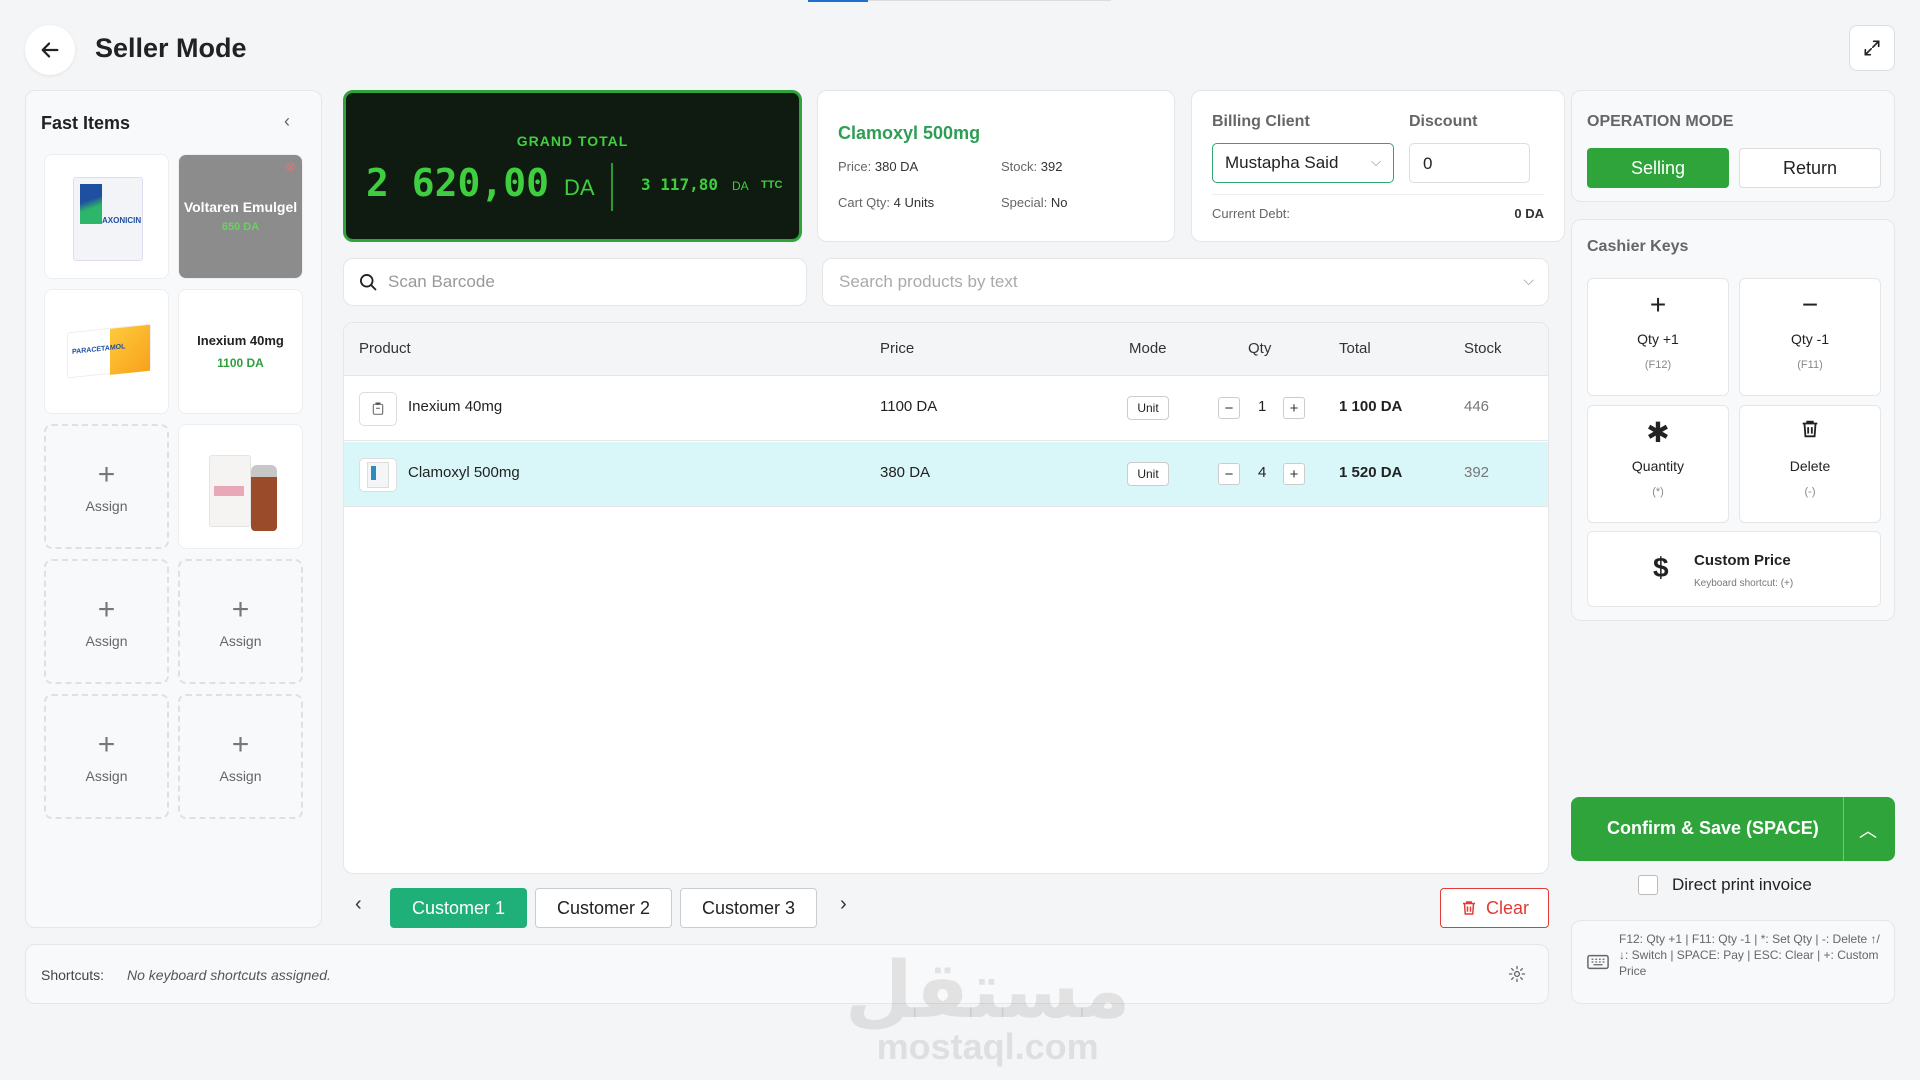 Image resolution: width=1920 pixels, height=1080 pixels. I want to click on chevron-down-icon: ⌵, so click(1528, 280).